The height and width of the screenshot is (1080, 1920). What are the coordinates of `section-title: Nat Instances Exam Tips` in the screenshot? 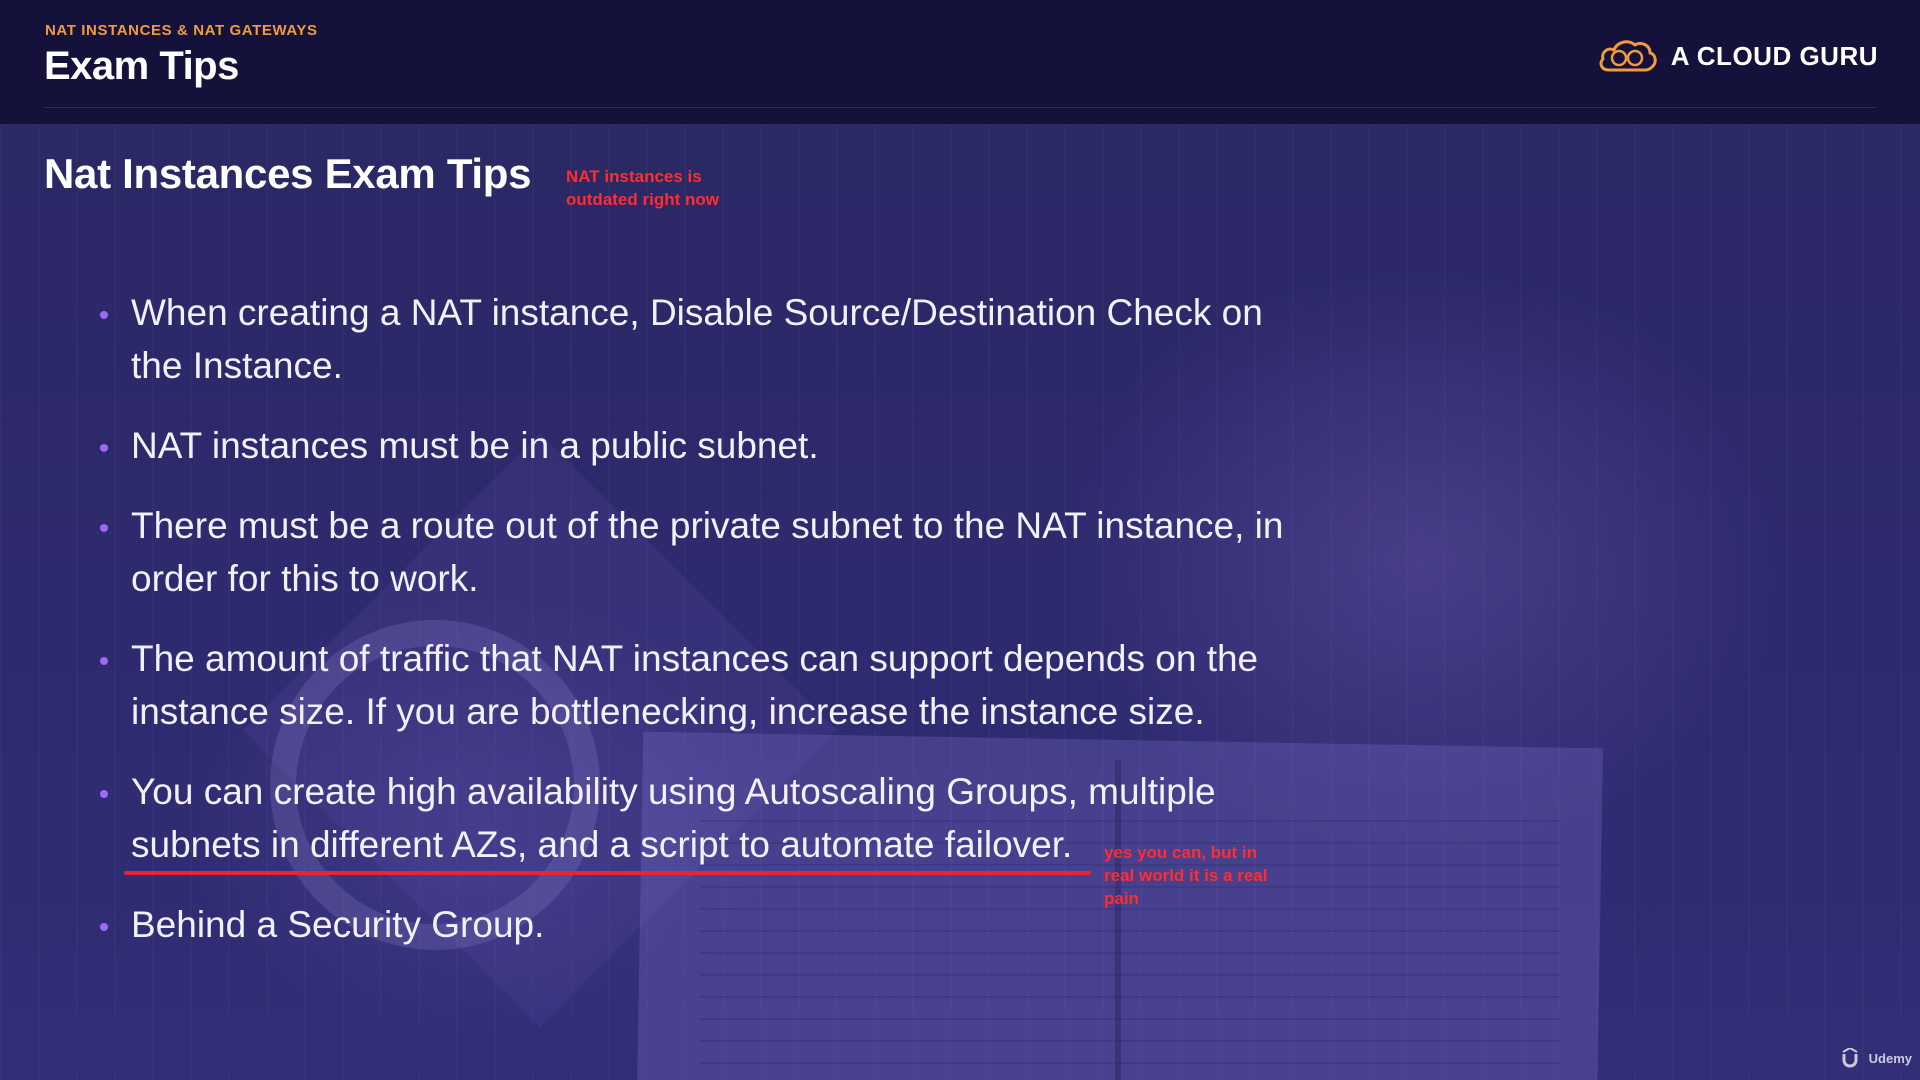 It's located at (288, 173).